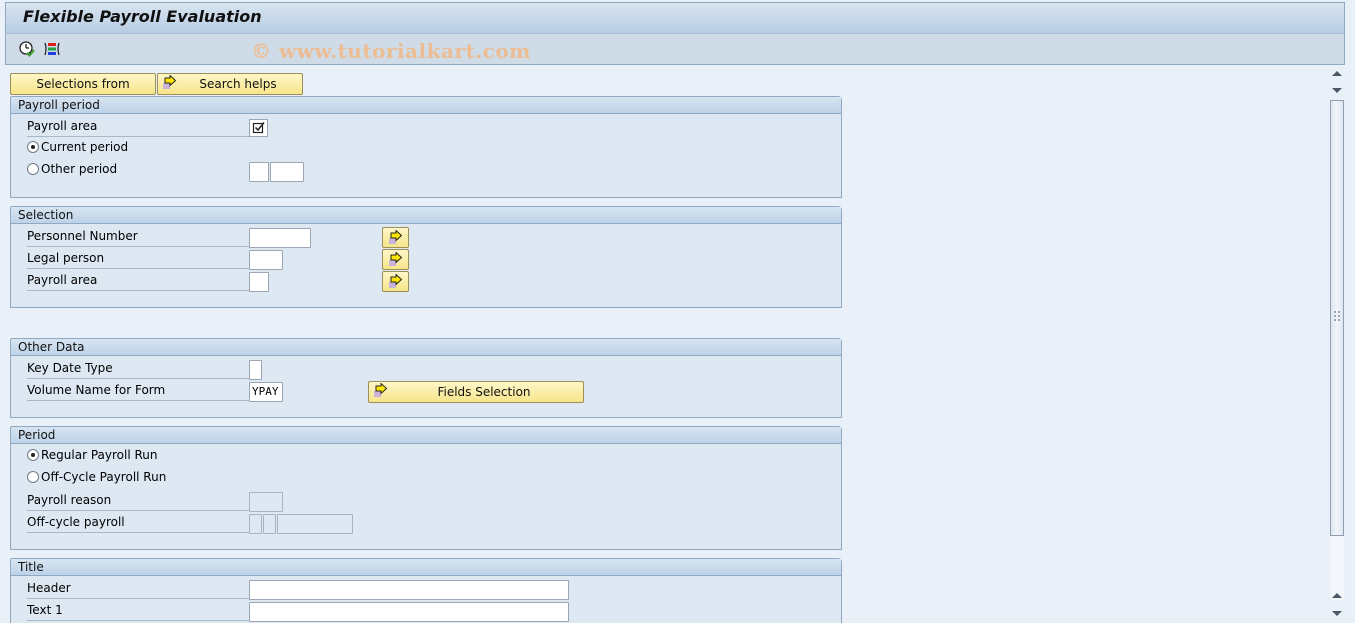  What do you see at coordinates (138, 611) in the screenshot?
I see `text1-label: Text 1` at bounding box center [138, 611].